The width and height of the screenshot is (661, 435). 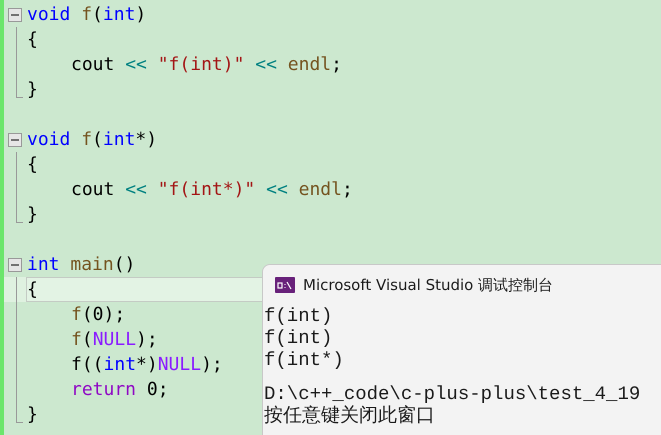 I want to click on console-output-line: D:\c++_code\c-plus-plus\test_4_19, so click(x=453, y=394).